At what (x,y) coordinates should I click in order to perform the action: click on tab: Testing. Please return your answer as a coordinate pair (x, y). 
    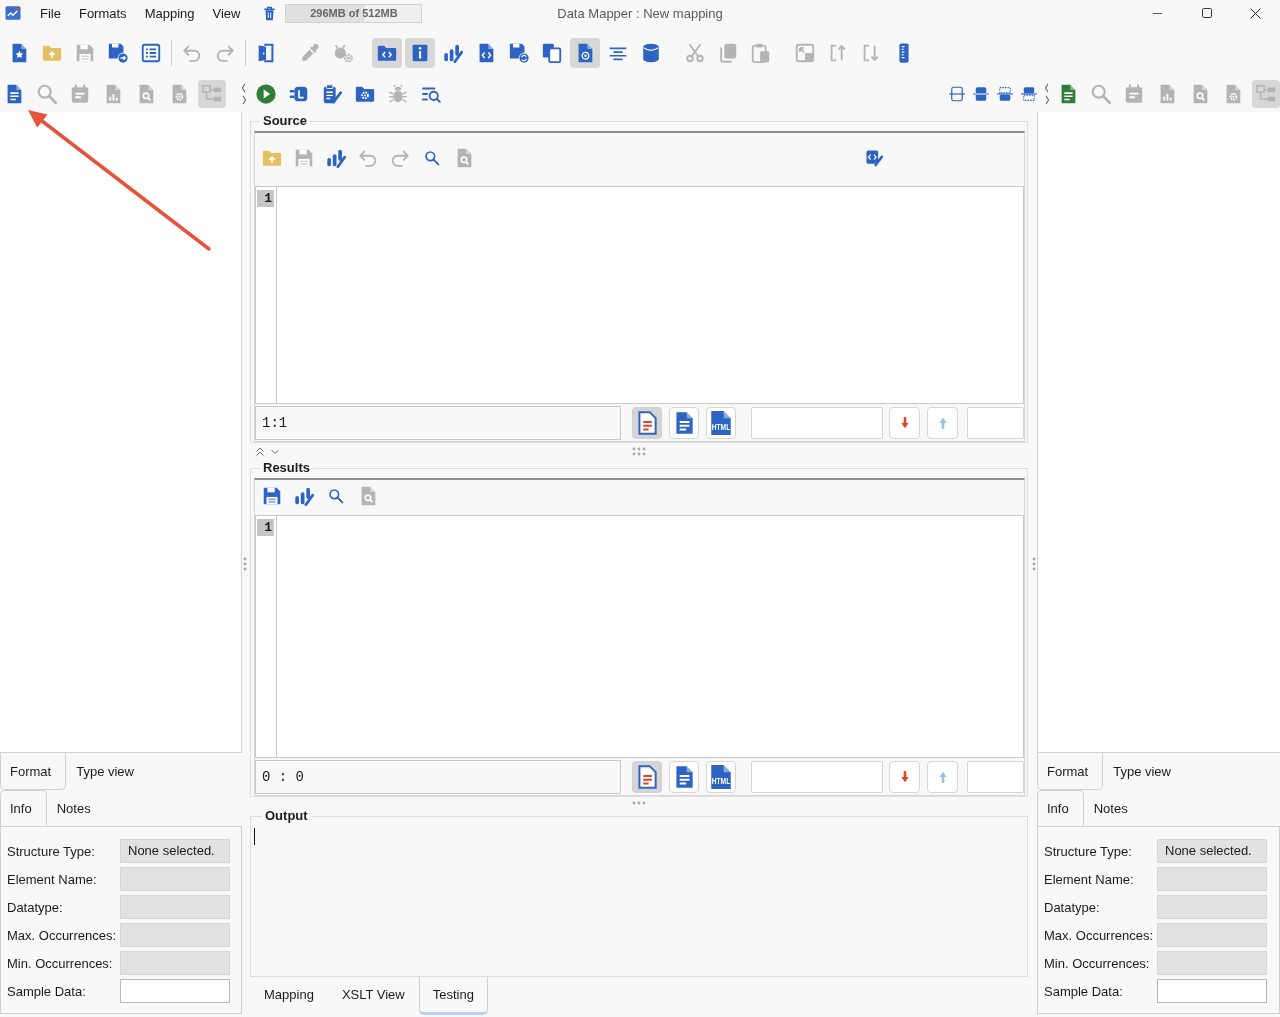
    Looking at the image, I should click on (453, 996).